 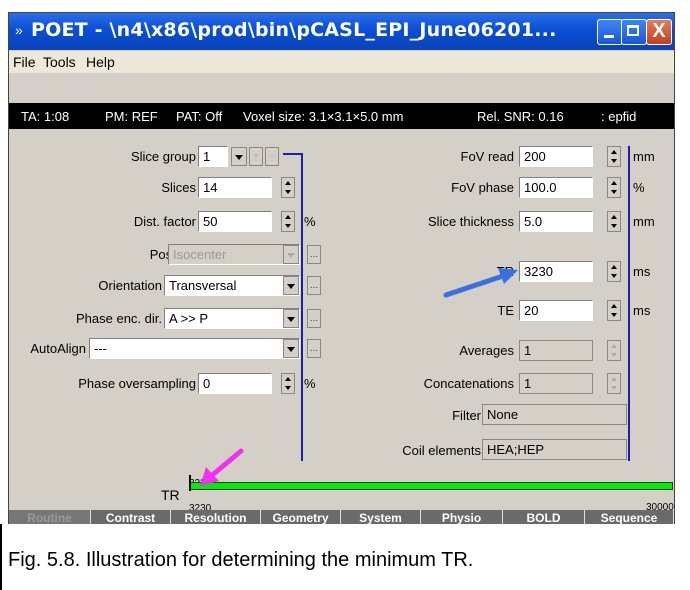 What do you see at coordinates (222, 467) in the screenshot?
I see `magenta-arrow-icon` at bounding box center [222, 467].